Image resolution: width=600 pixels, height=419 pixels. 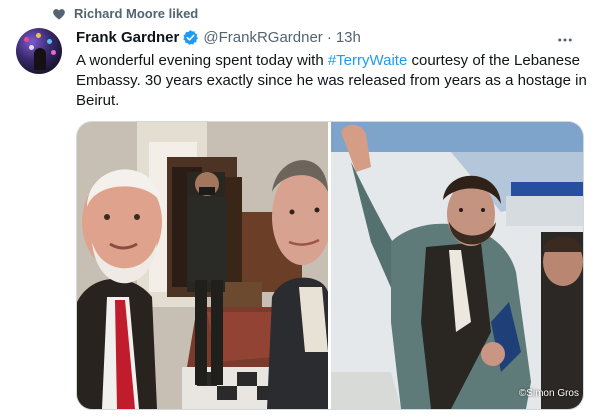 What do you see at coordinates (348, 37) in the screenshot?
I see `timestamp: 13h` at bounding box center [348, 37].